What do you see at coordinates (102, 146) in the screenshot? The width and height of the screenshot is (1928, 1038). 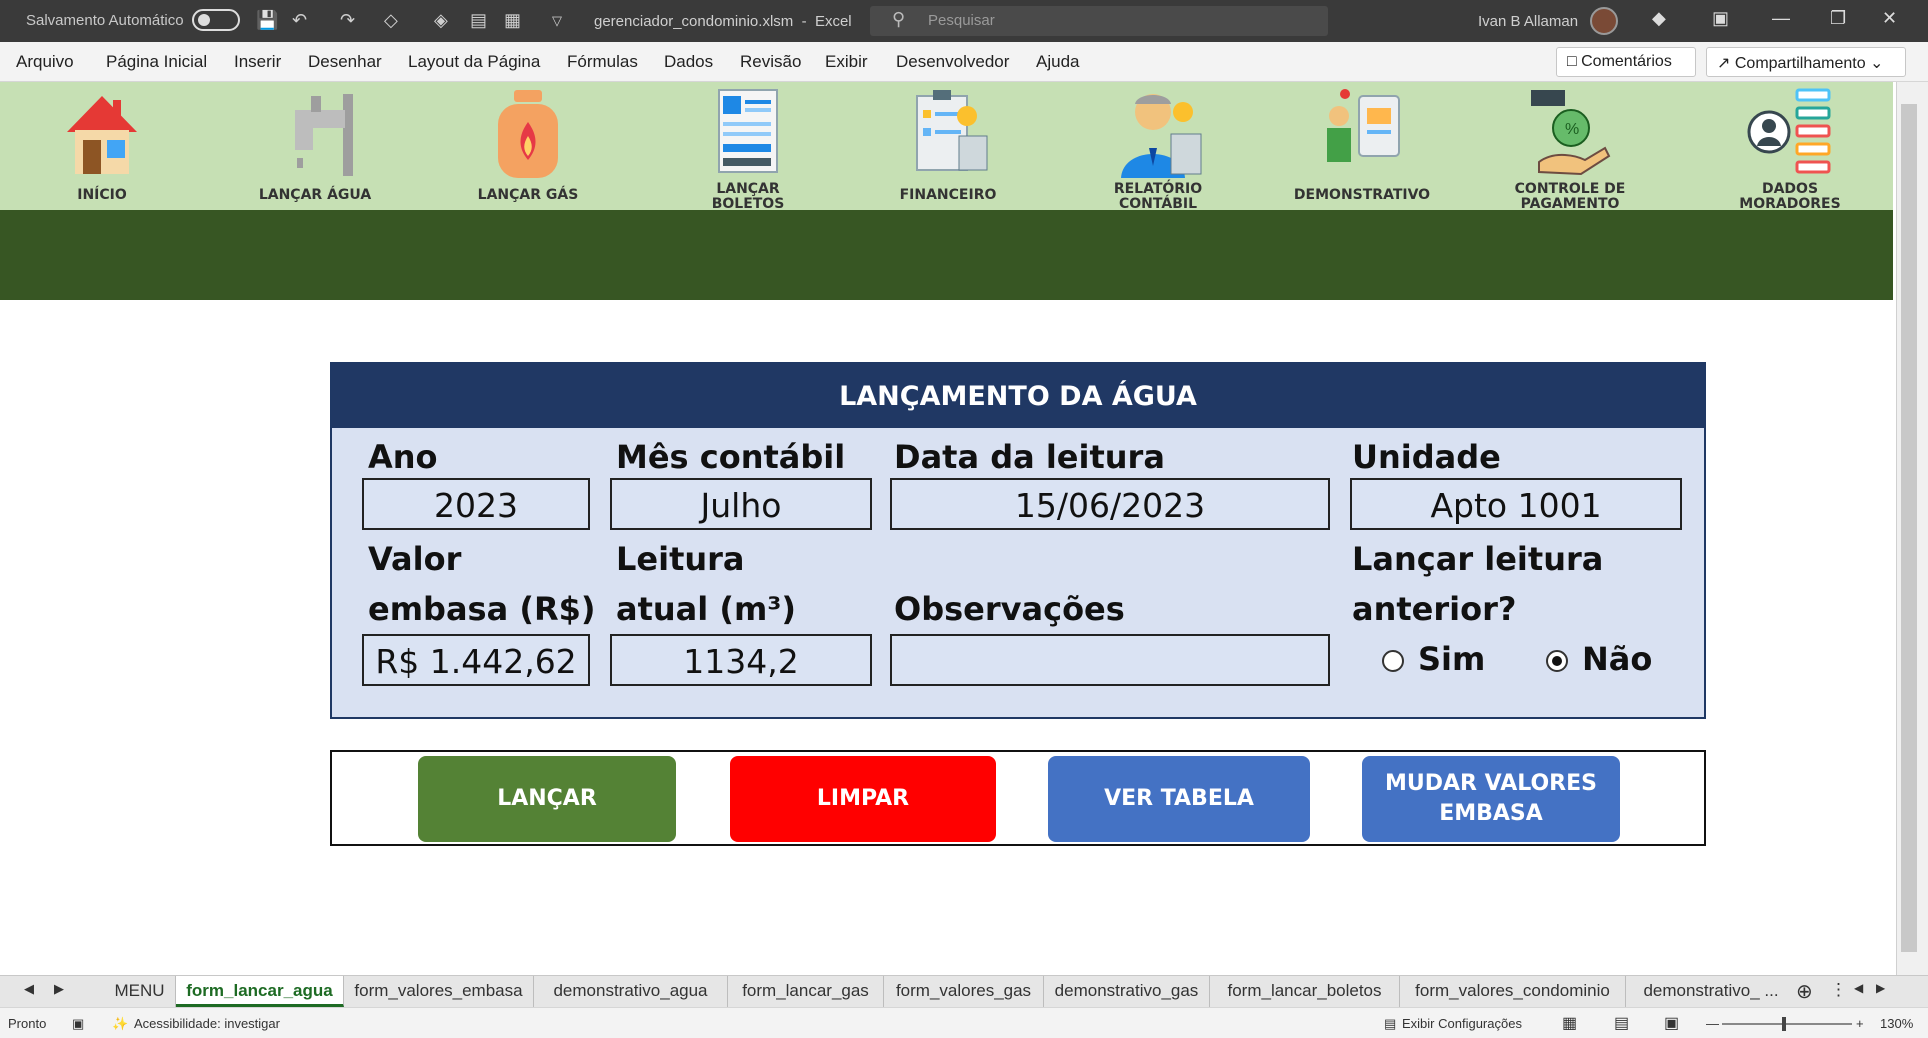 I see `nav-inicio: INÍCIO` at bounding box center [102, 146].